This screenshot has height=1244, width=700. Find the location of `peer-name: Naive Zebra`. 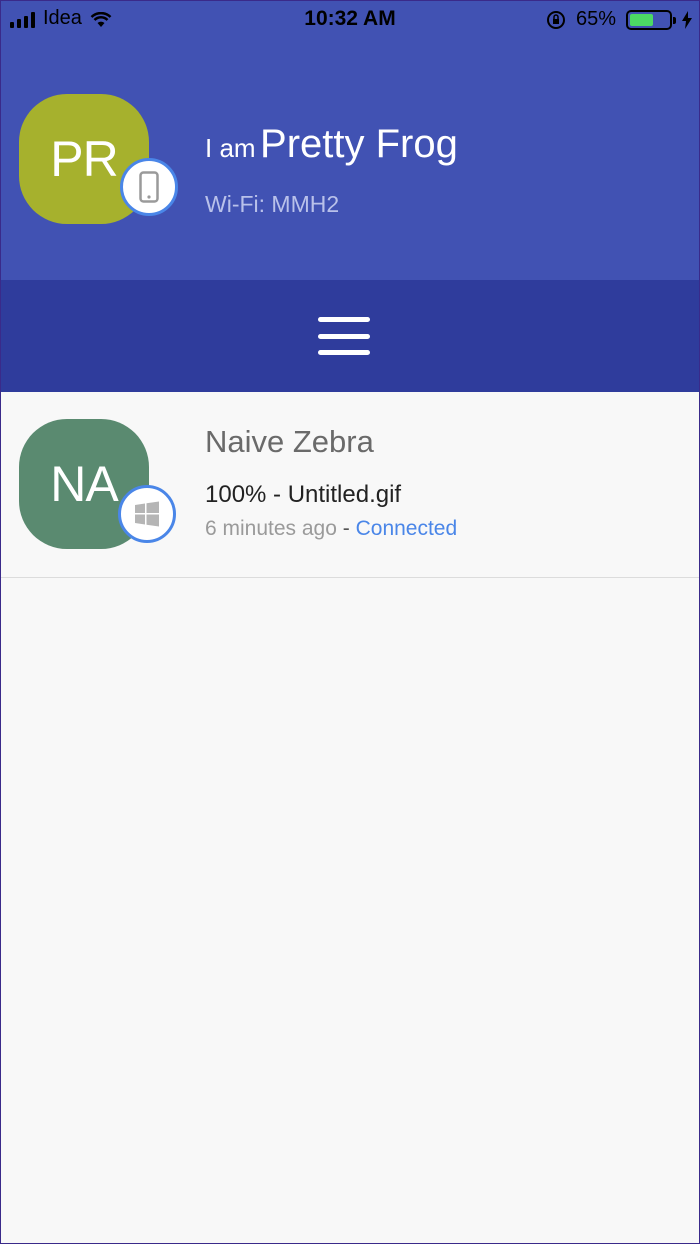

peer-name: Naive Zebra is located at coordinates (289, 441).